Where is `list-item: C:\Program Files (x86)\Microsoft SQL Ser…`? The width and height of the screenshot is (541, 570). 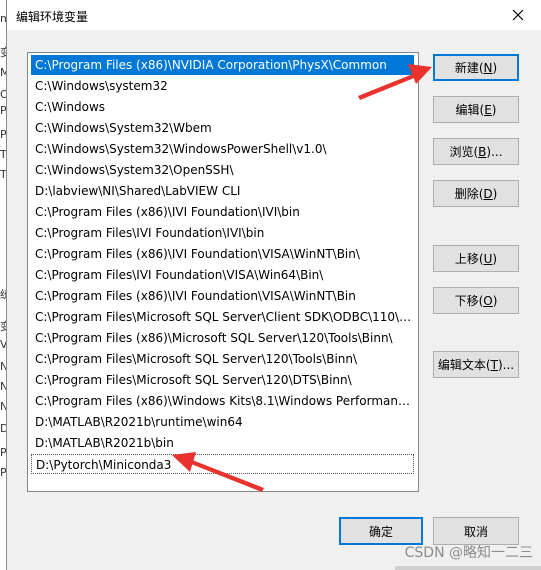 list-item: C:\Program Files (x86)\Microsoft SQL Ser… is located at coordinates (222, 338).